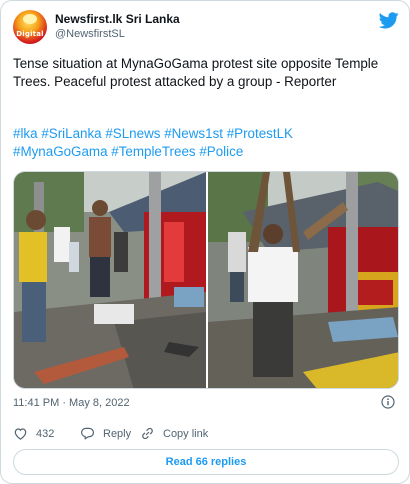 The height and width of the screenshot is (484, 410). I want to click on hashtag-link: #Police, so click(221, 151).